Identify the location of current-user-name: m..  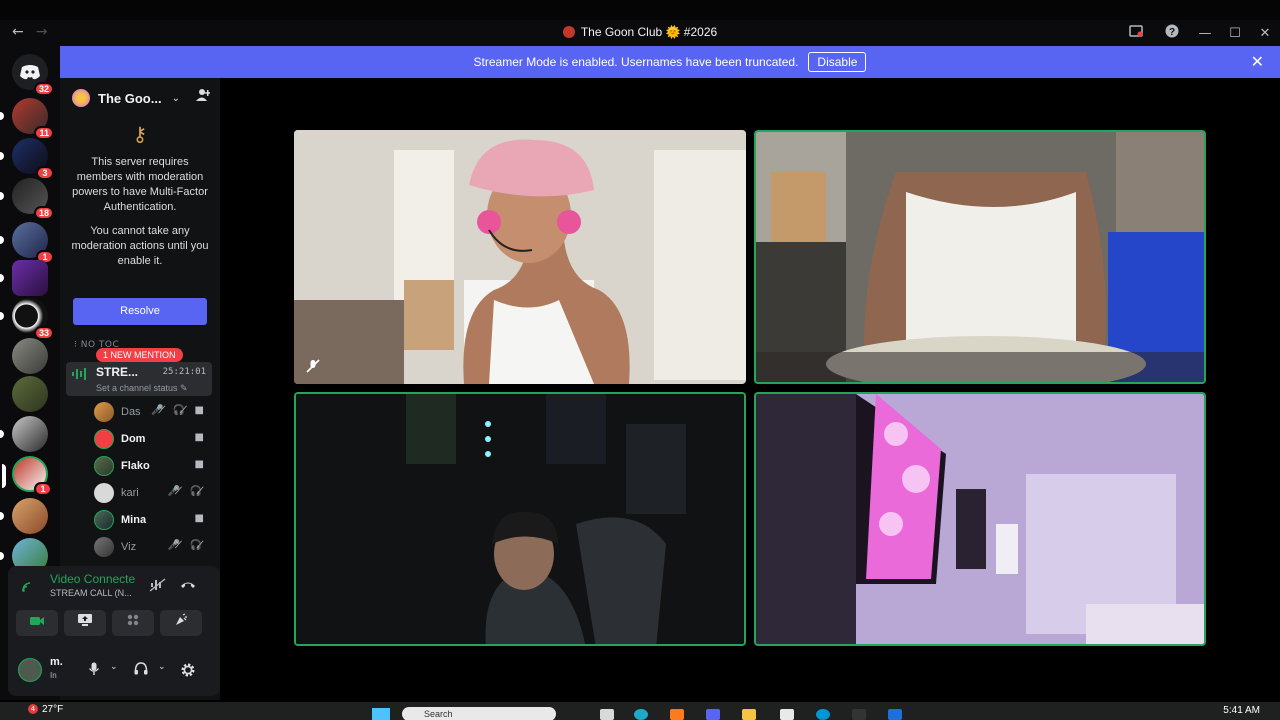
(56, 662).